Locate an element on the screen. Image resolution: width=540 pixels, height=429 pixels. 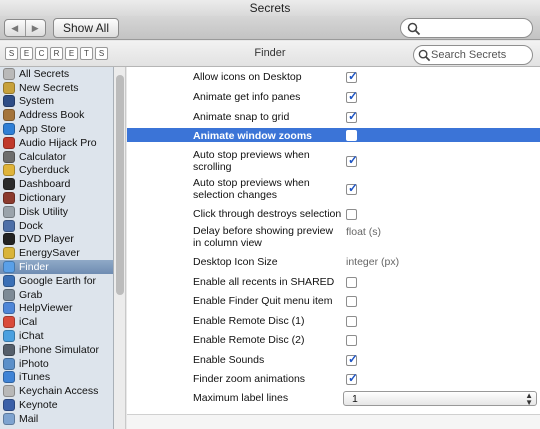
setting-row: Animate window zooms is located at coordinates (333, 135).